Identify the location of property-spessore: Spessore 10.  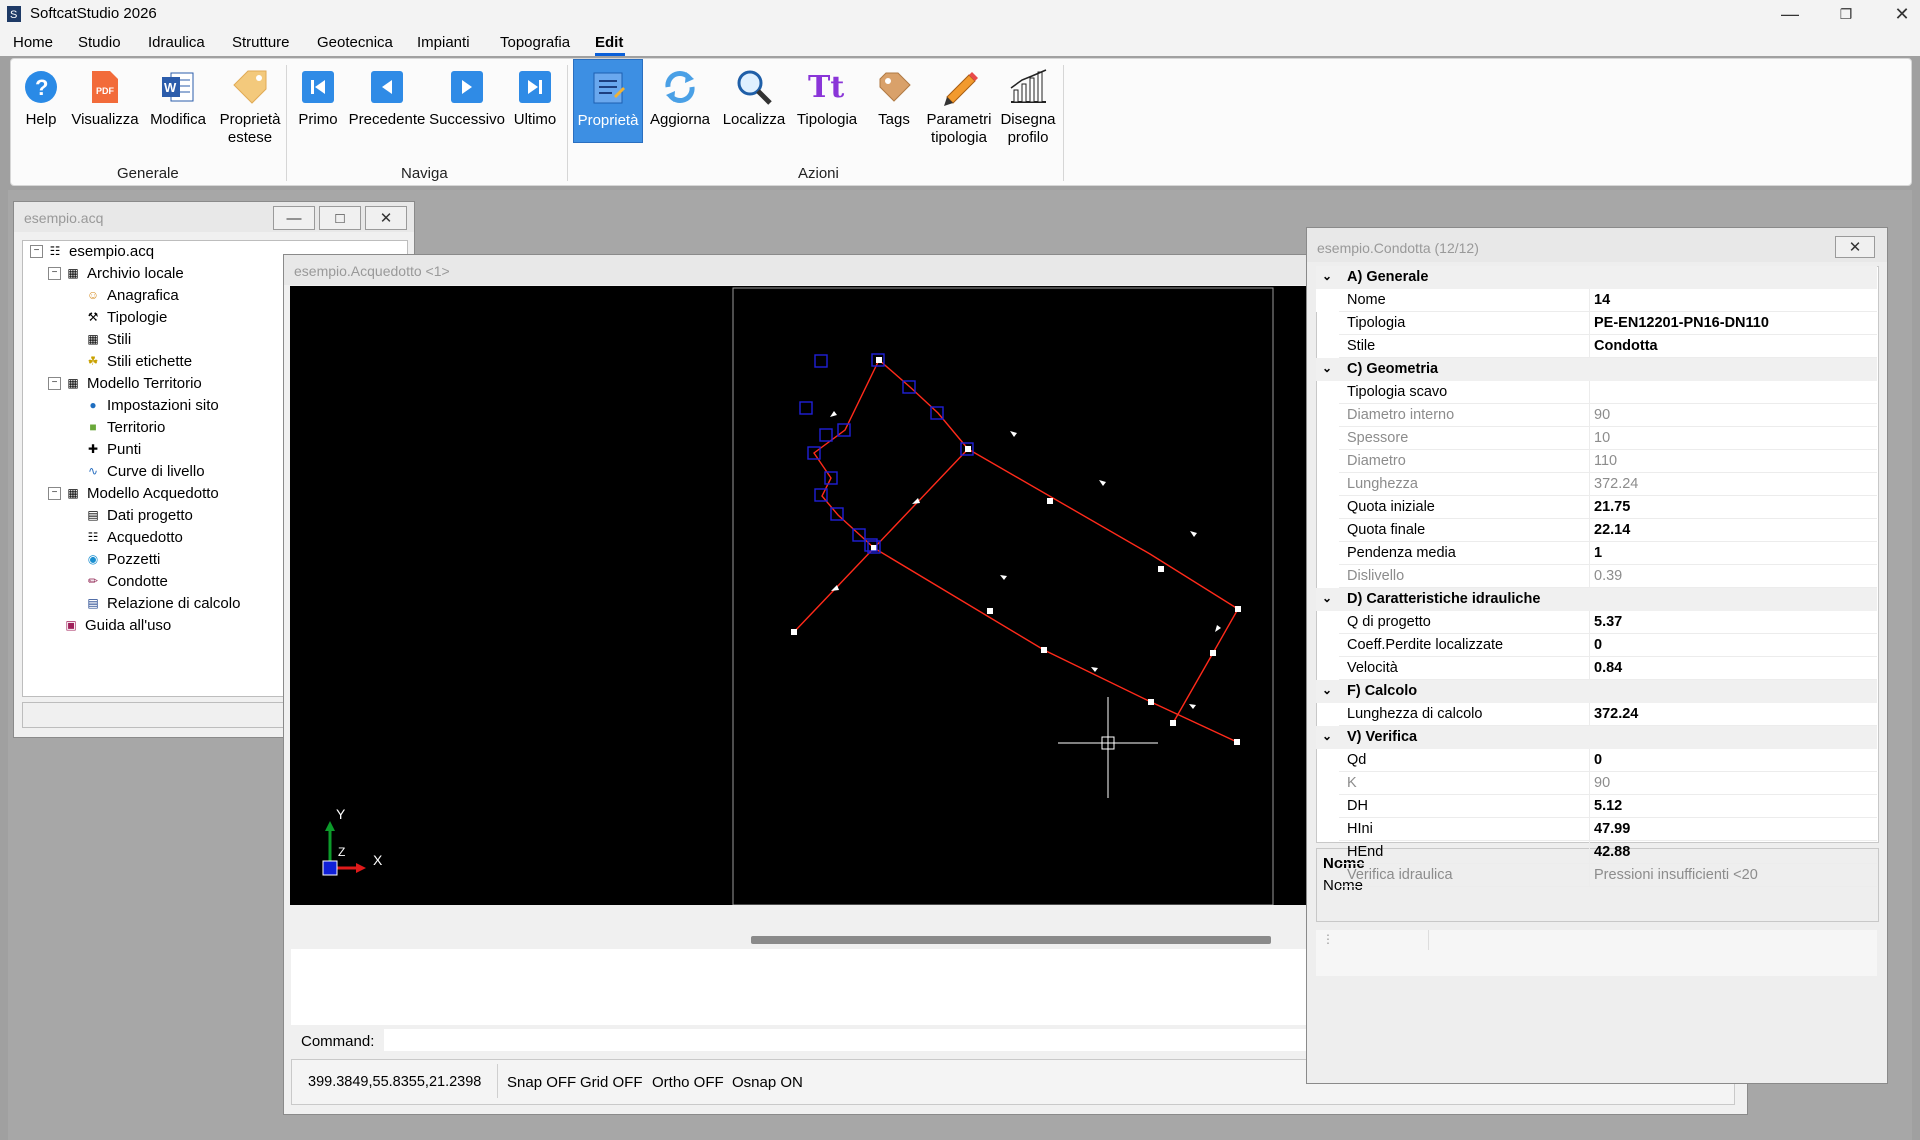
(1596, 438).